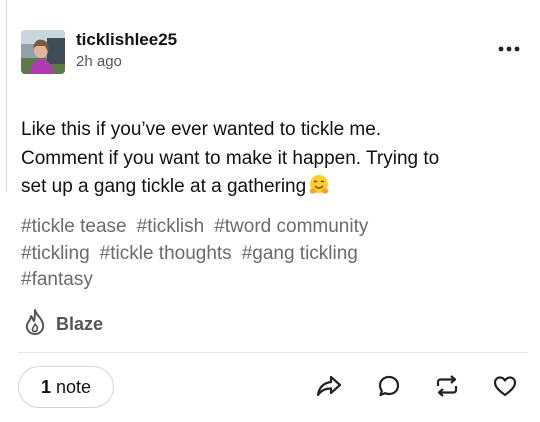  I want to click on username: ticklishlee25, so click(126, 40).